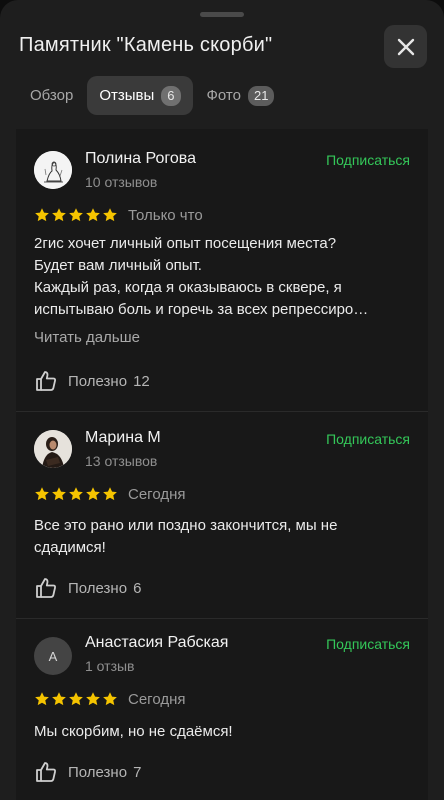 The height and width of the screenshot is (800, 444). Describe the element at coordinates (137, 588) in the screenshot. I see `useful-count: 6` at that location.